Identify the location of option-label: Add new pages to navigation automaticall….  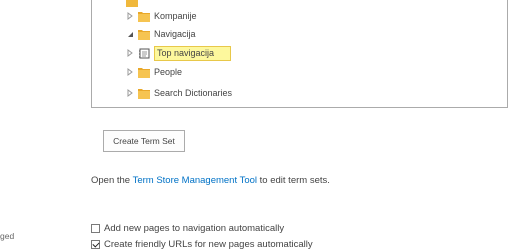
(194, 228).